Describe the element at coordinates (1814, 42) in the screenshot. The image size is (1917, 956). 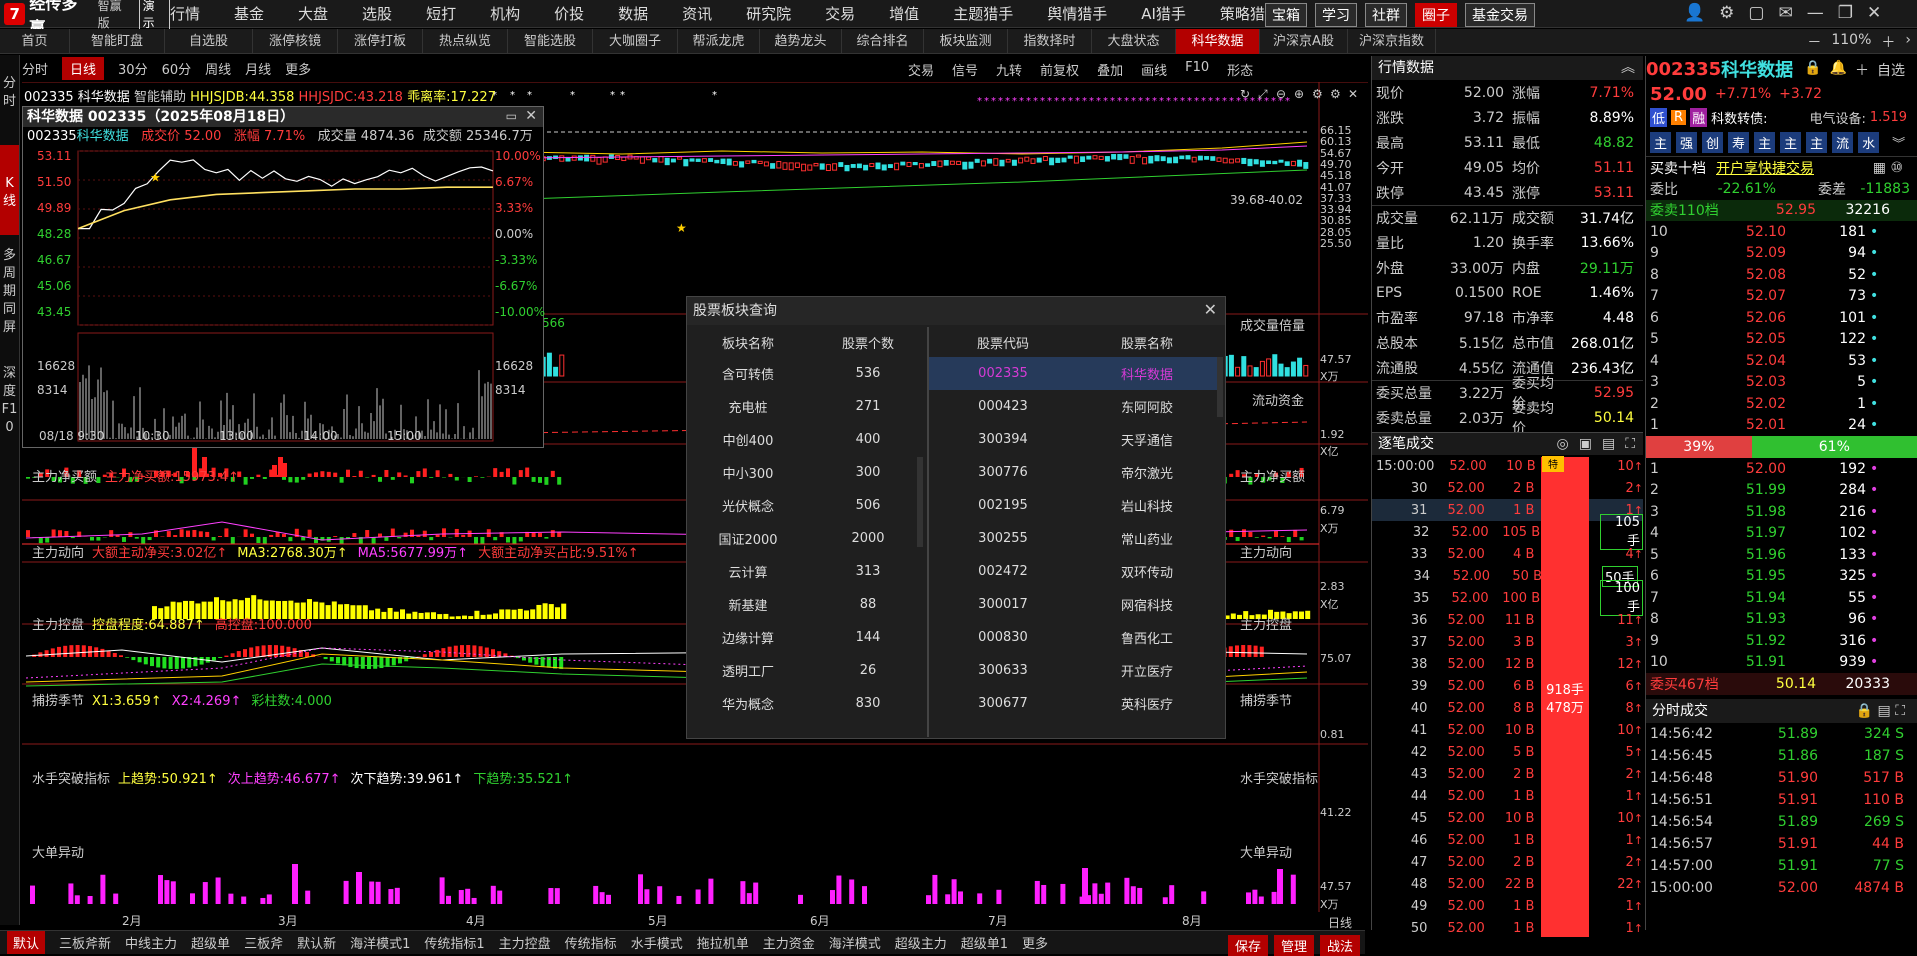
I see `zoom-out-icon: －` at that location.